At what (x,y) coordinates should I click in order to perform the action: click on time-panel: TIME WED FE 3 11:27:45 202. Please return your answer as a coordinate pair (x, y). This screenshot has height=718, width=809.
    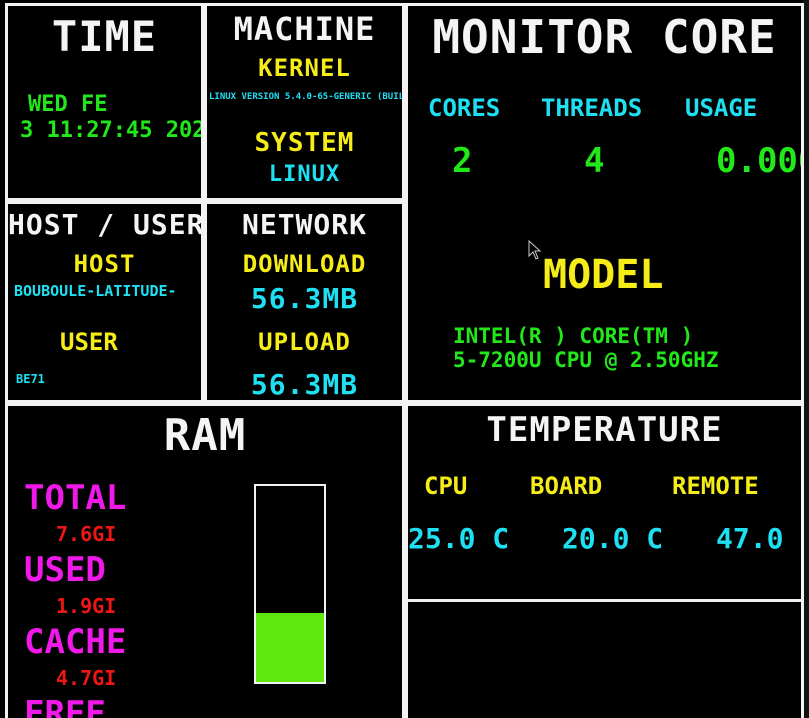
    Looking at the image, I should click on (104, 102).